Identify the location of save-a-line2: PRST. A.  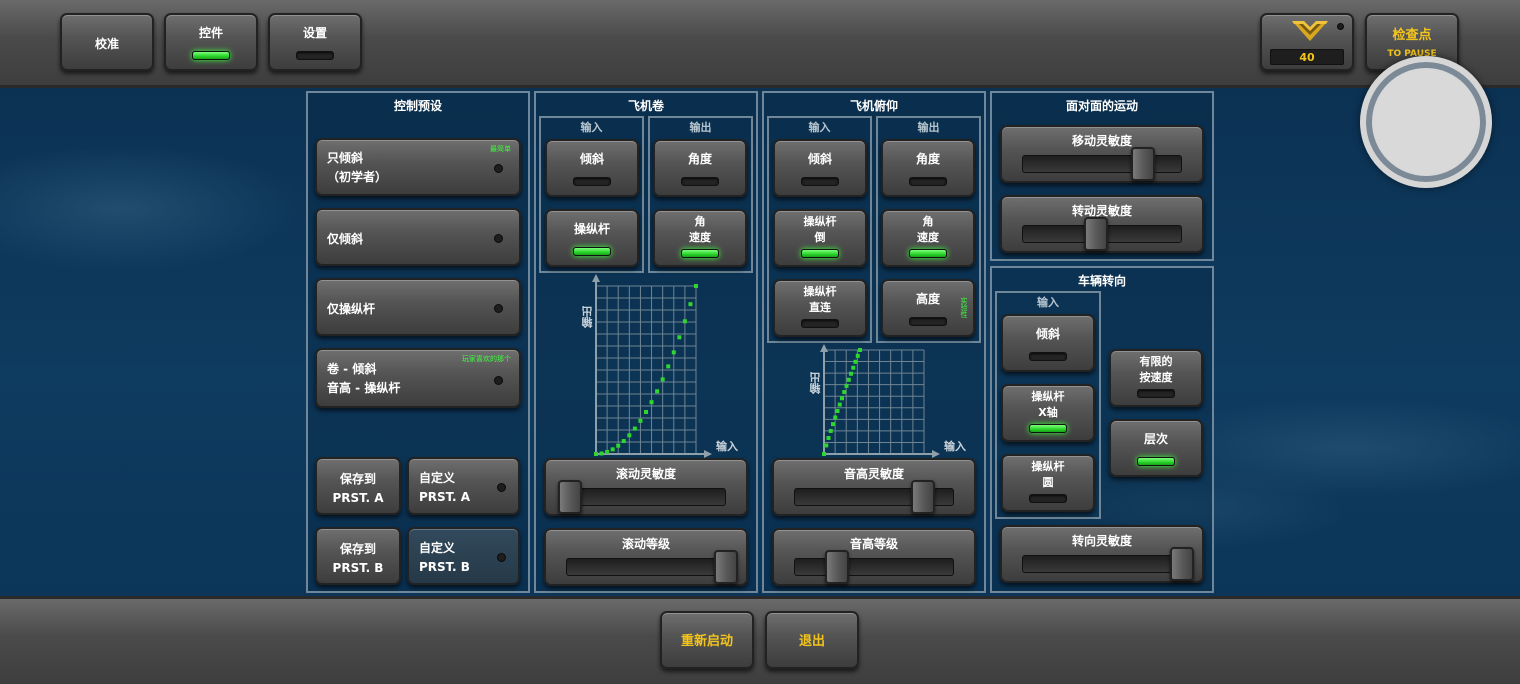
(358, 498).